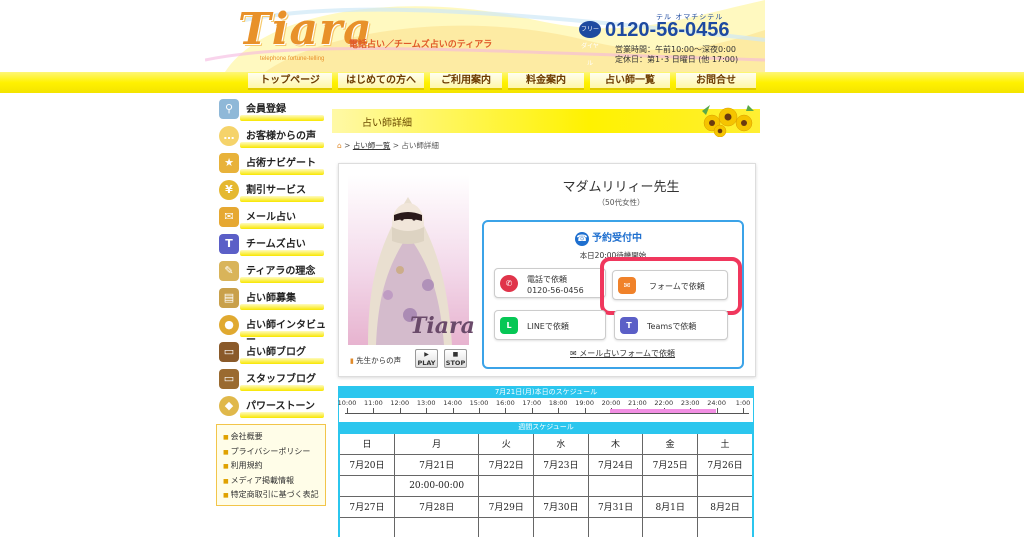  I want to click on table-row, so click(546, 526).